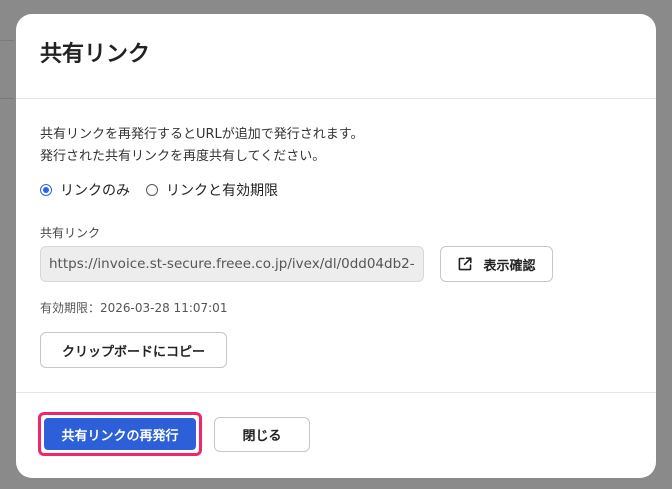 The image size is (672, 489). What do you see at coordinates (202, 134) in the screenshot?
I see `description-line: 共有リンクを再発行するとURLが追加で発行されます。` at bounding box center [202, 134].